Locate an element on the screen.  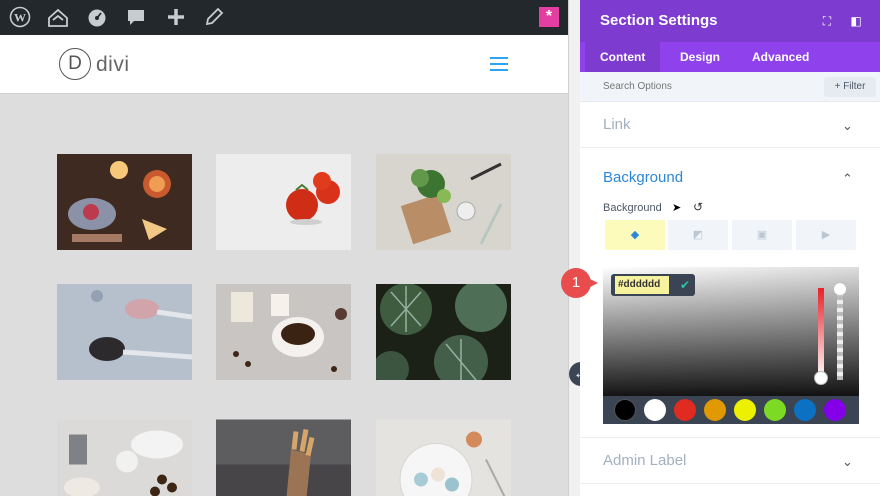
panel-divider is located at coordinates (574, 248).